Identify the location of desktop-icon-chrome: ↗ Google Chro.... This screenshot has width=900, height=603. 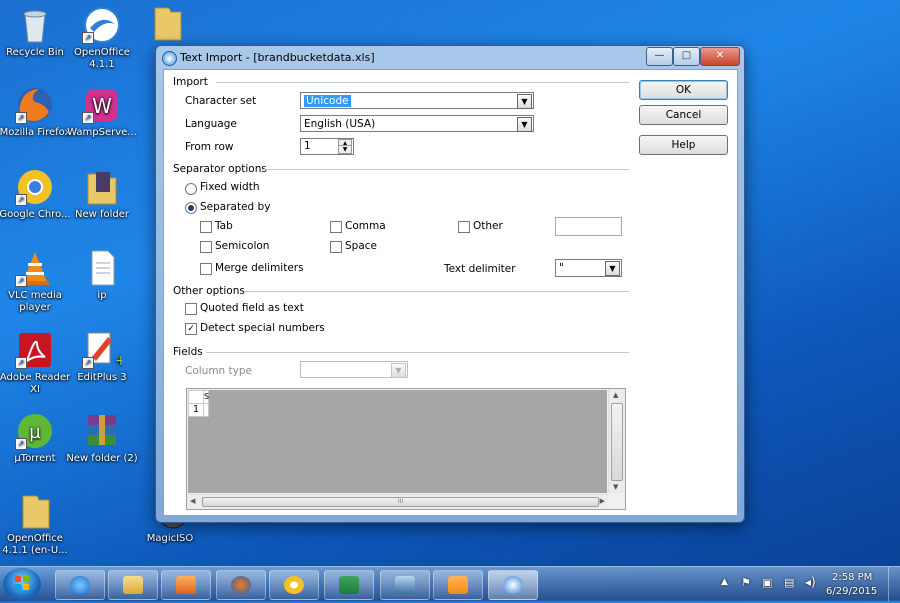
(35, 194).